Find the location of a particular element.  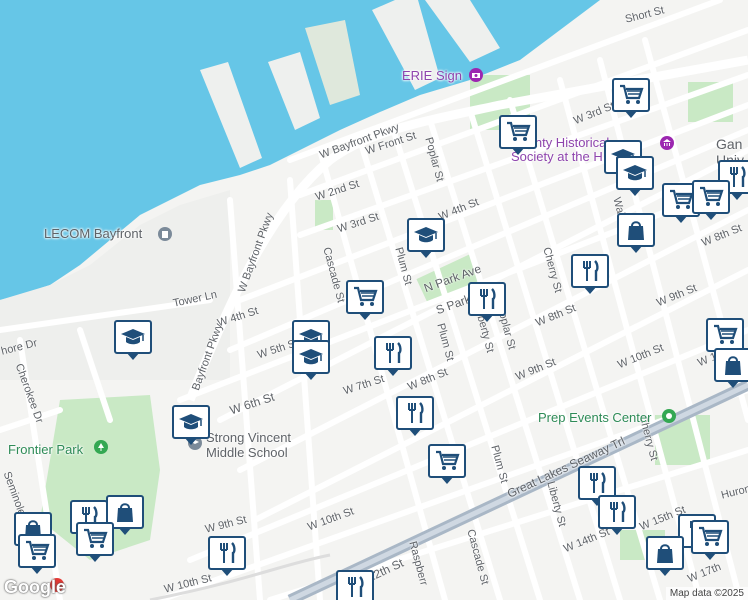

google-logo: Google is located at coordinates (35, 587).